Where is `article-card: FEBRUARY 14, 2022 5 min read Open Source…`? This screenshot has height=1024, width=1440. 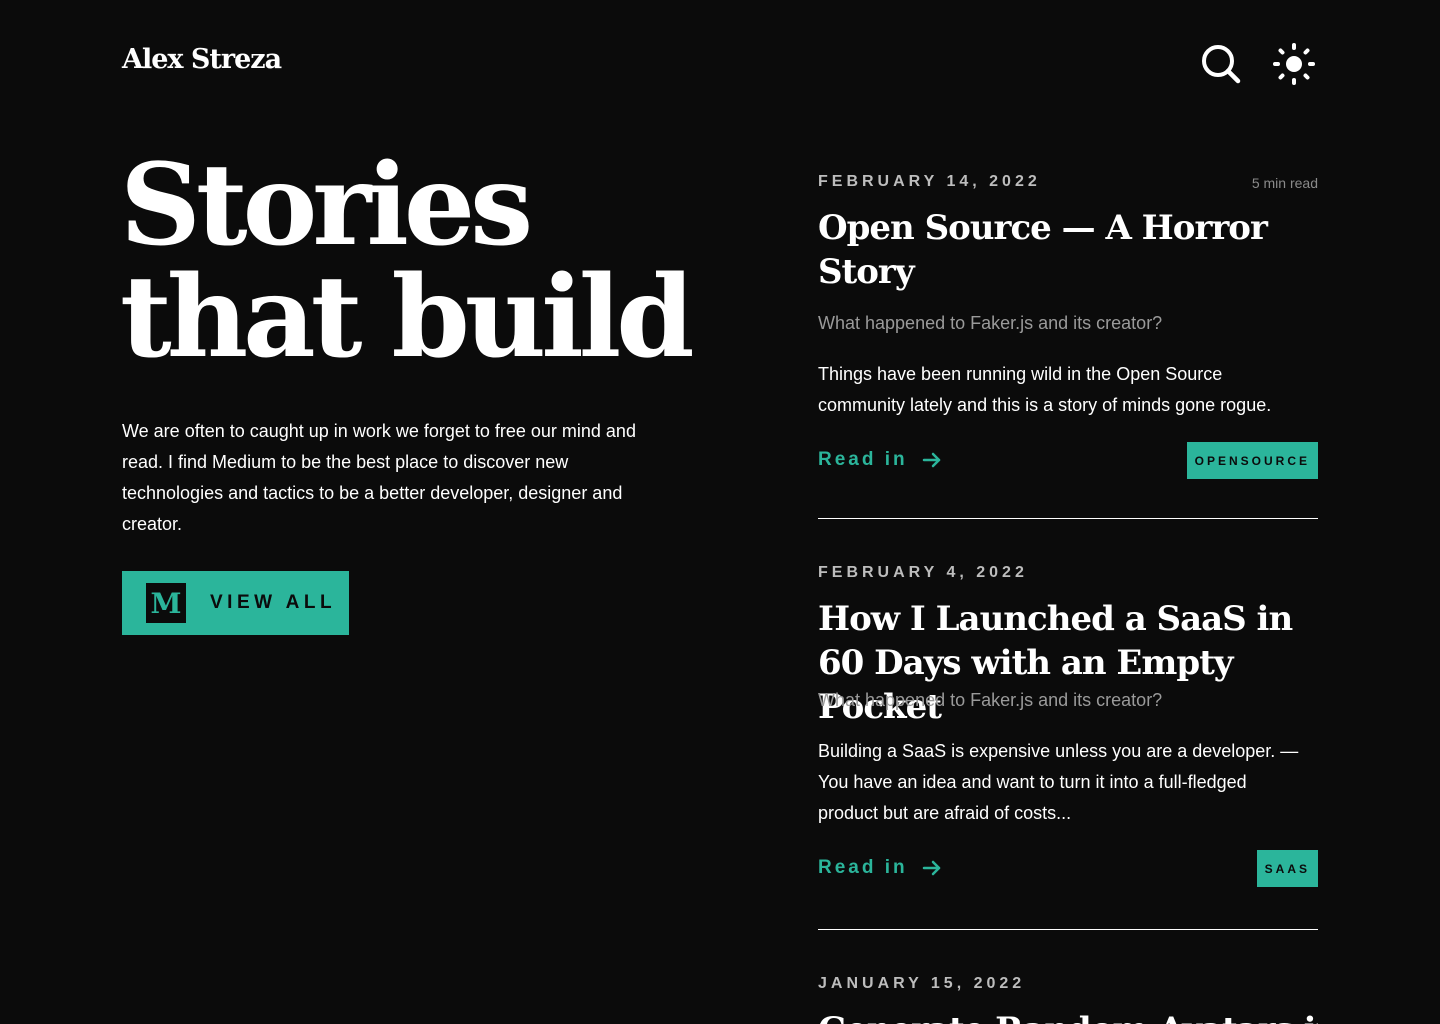 article-card: FEBRUARY 14, 2022 5 min read Open Source… is located at coordinates (1068, 345).